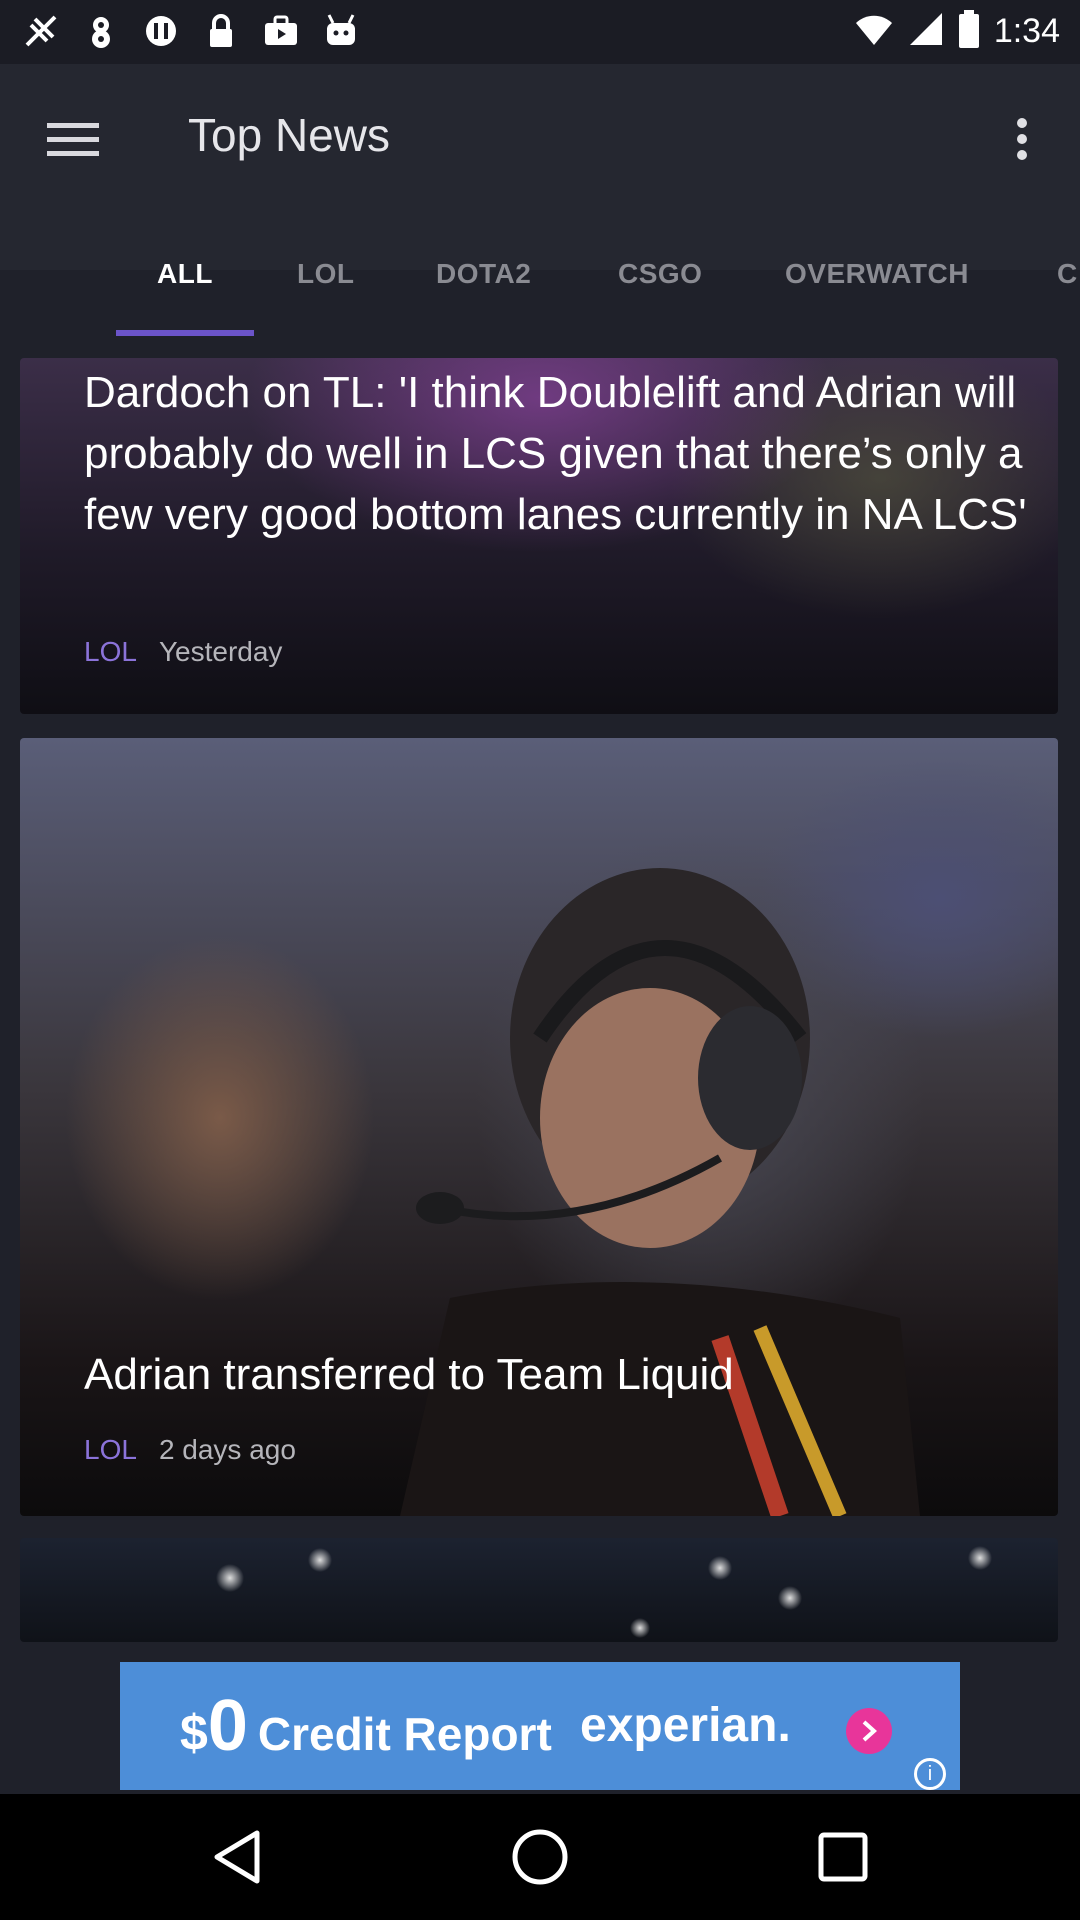 The width and height of the screenshot is (1080, 1920). Describe the element at coordinates (969, 31) in the screenshot. I see `battery-icon` at that location.